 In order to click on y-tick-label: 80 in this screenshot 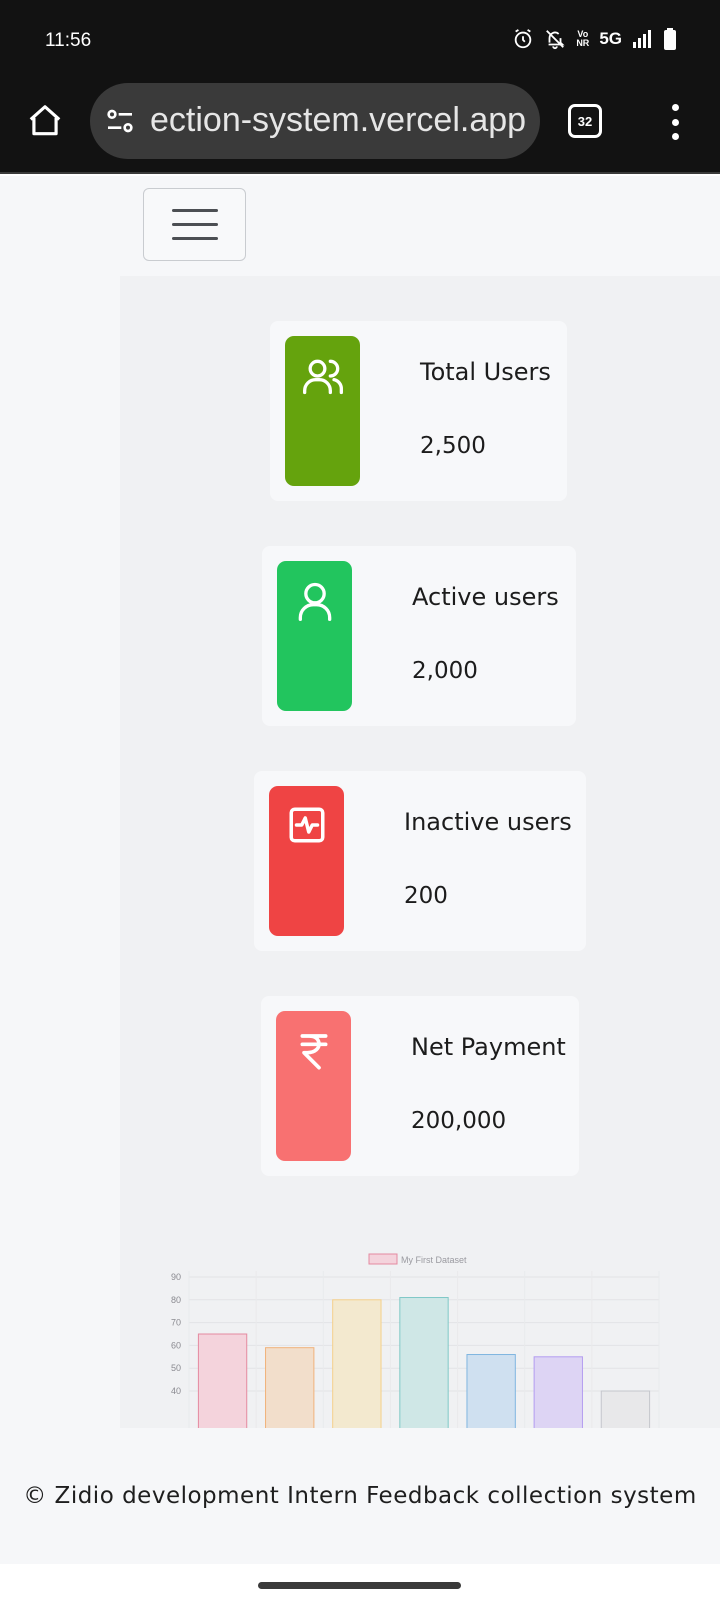, I will do `click(176, 1300)`.